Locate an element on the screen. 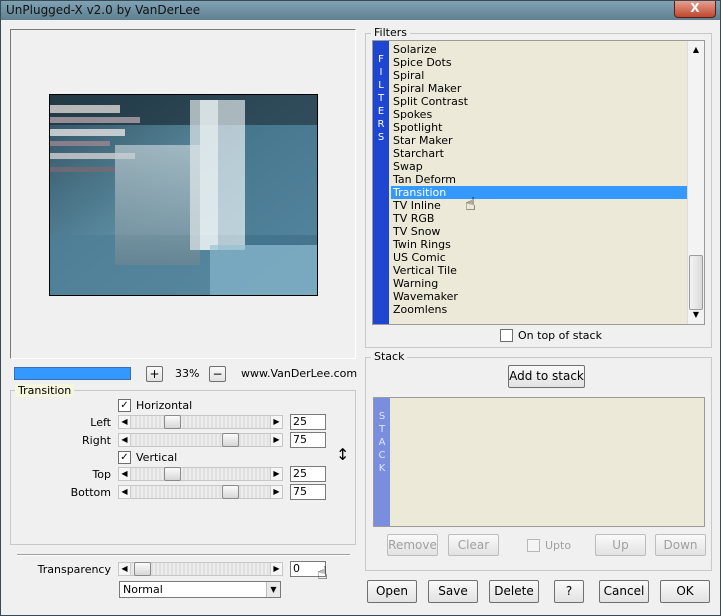  scroll-down-icon: ▼ is located at coordinates (696, 315).